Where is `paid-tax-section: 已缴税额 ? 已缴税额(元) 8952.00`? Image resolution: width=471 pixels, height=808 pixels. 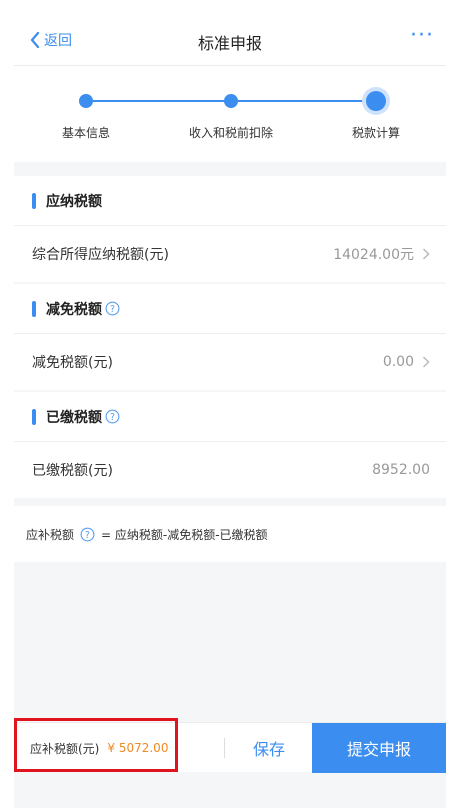
paid-tax-section: 已缴税额 ? 已缴税额(元) 8952.00 is located at coordinates (230, 445).